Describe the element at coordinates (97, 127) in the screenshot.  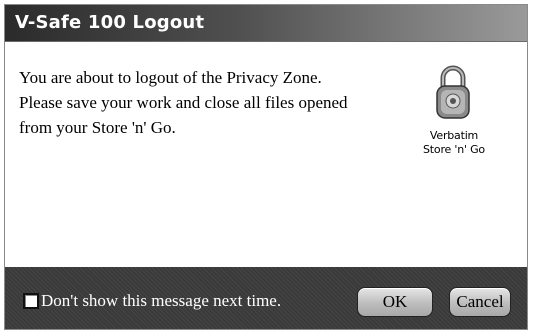
I see `message-line-3: from your Store 'n' Go.` at that location.